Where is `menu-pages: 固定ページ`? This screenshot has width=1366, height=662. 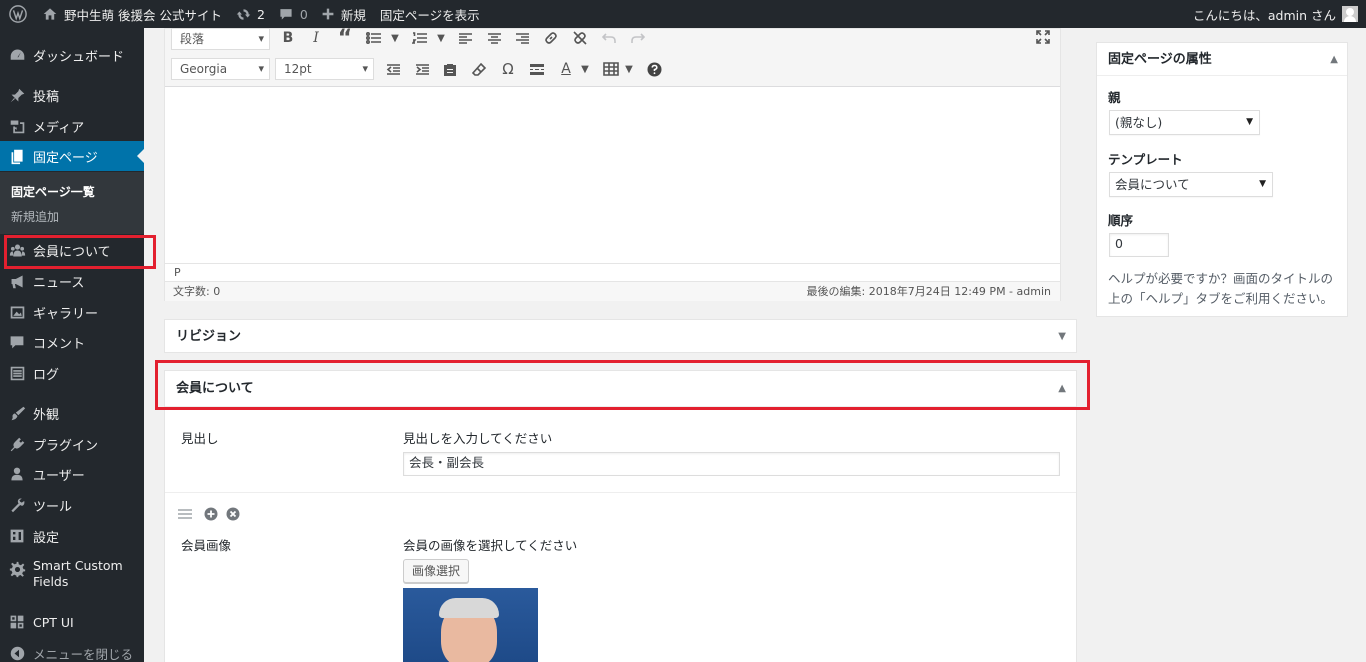 menu-pages: 固定ページ is located at coordinates (72, 156).